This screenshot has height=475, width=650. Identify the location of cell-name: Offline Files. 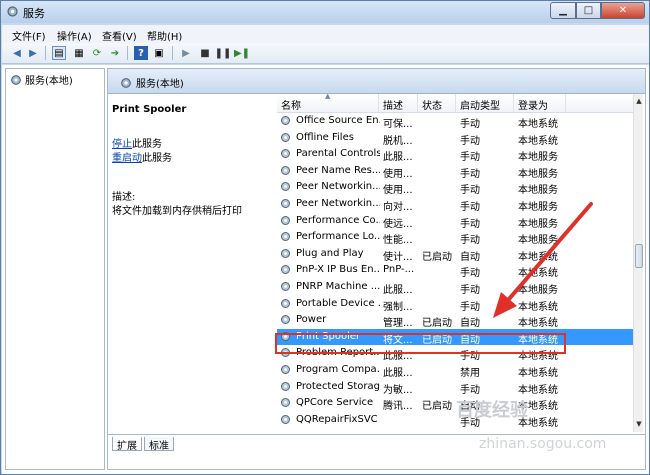
(325, 137).